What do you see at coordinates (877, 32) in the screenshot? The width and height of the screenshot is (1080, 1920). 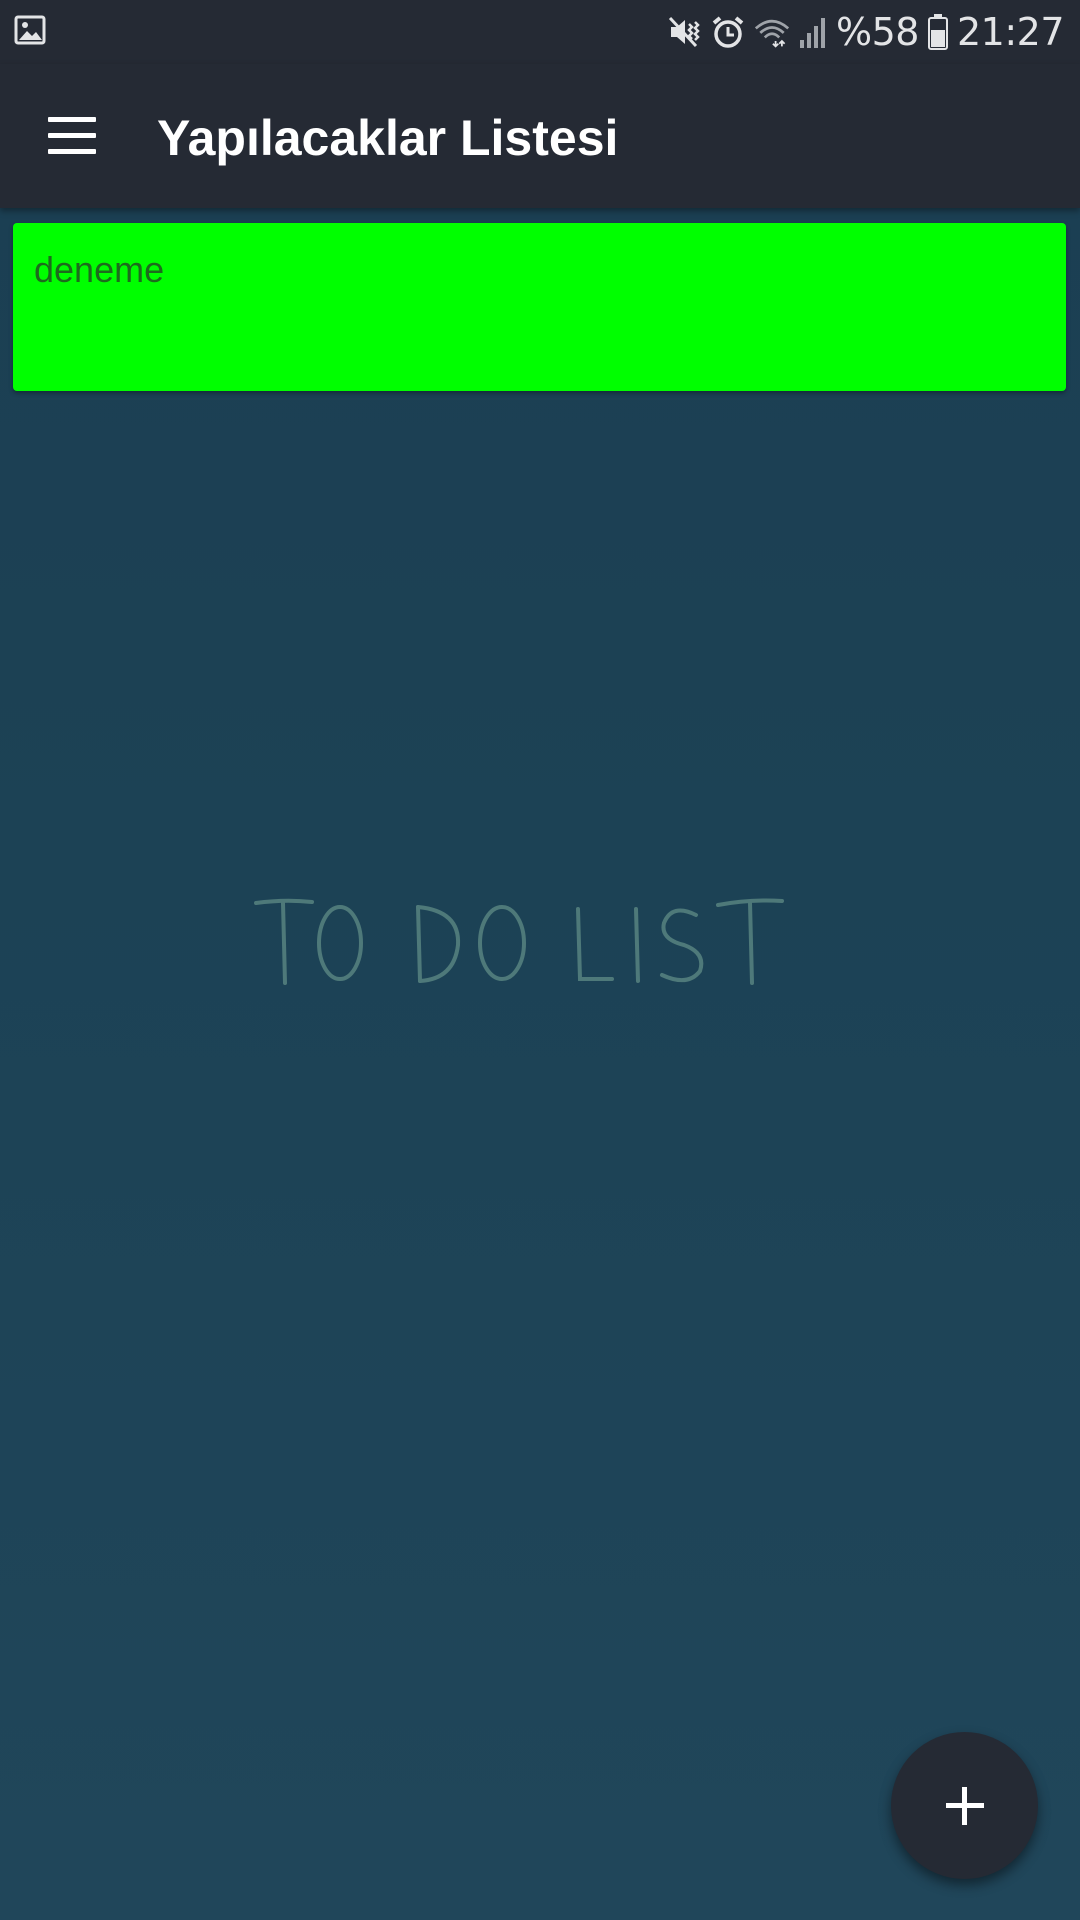 I see `battery-percent: %58` at bounding box center [877, 32].